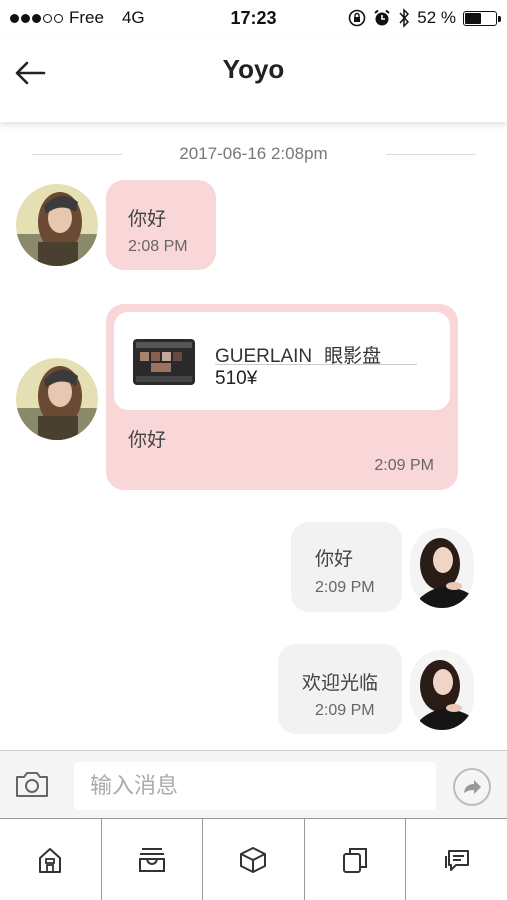 The width and height of the screenshot is (507, 900). What do you see at coordinates (404, 18) in the screenshot?
I see `bluetooth-icon` at bounding box center [404, 18].